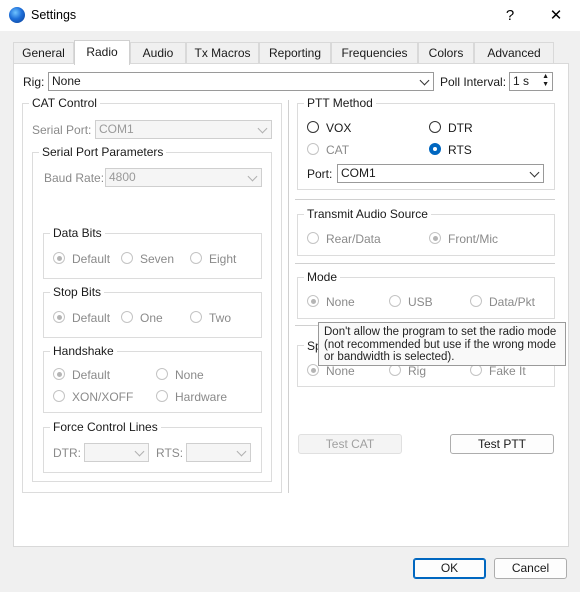 The image size is (580, 592). Describe the element at coordinates (103, 152) in the screenshot. I see `serial-port-parameters-title: Serial Port Parameters` at that location.